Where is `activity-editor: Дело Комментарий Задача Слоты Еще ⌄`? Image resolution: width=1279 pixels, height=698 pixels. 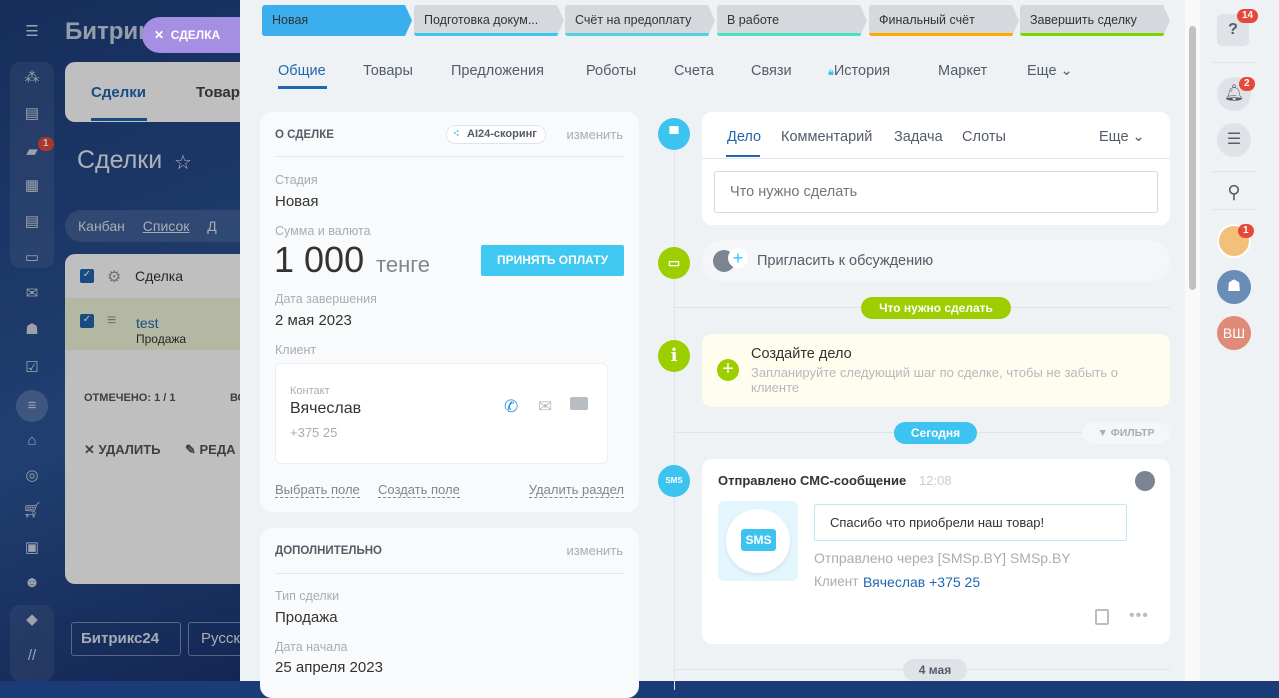 activity-editor: Дело Комментарий Задача Слоты Еще ⌄ is located at coordinates (936, 168).